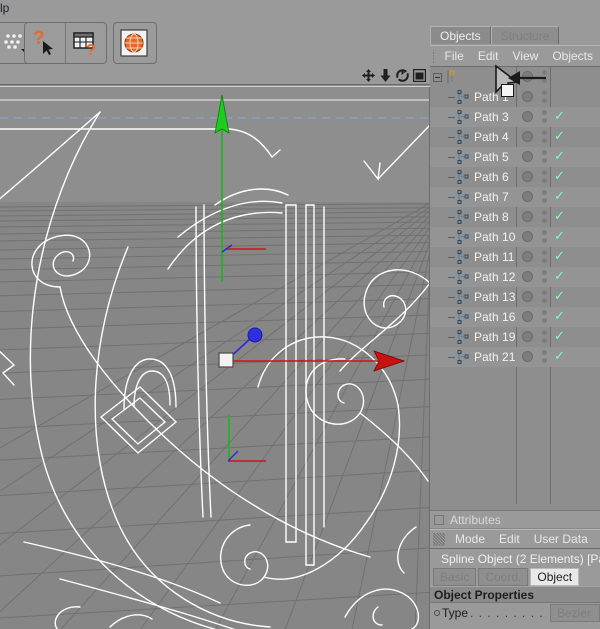 The image size is (600, 629). I want to click on help-cursor-icon: ?, so click(43, 41).